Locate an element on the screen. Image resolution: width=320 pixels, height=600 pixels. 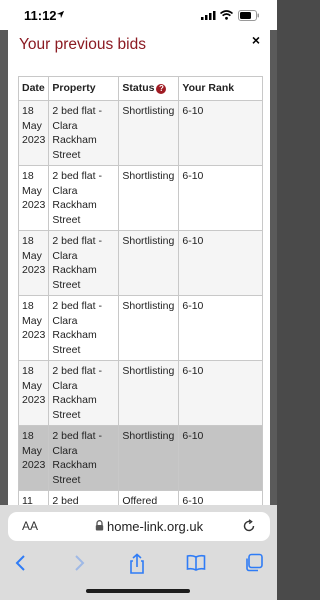
bookmarks-icon is located at coordinates (196, 563).